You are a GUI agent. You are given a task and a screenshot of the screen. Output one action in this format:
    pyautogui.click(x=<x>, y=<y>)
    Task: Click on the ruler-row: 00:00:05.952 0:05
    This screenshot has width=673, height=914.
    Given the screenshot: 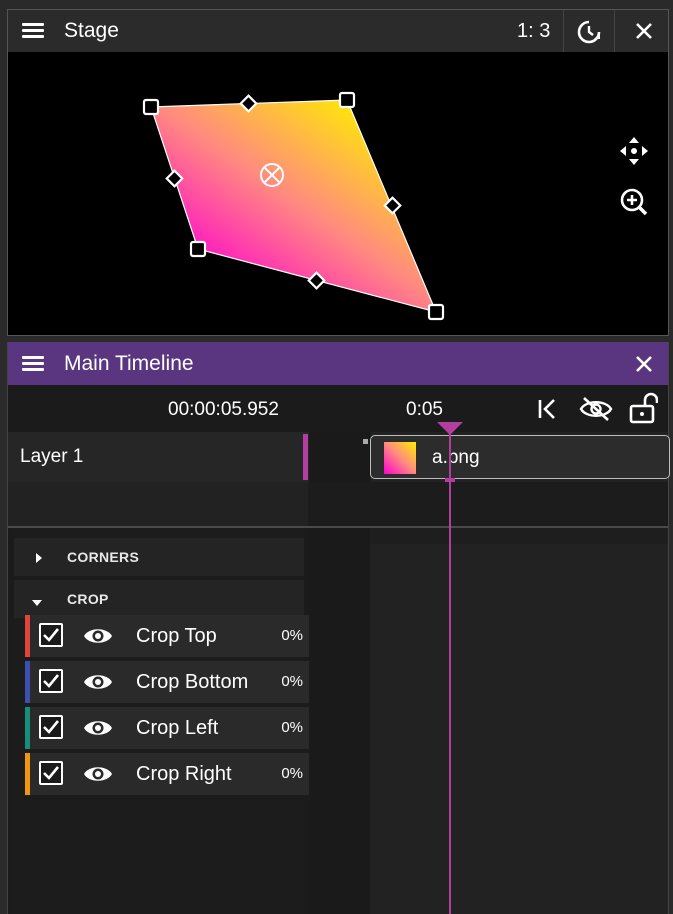 What is the action you would take?
    pyautogui.click(x=338, y=408)
    